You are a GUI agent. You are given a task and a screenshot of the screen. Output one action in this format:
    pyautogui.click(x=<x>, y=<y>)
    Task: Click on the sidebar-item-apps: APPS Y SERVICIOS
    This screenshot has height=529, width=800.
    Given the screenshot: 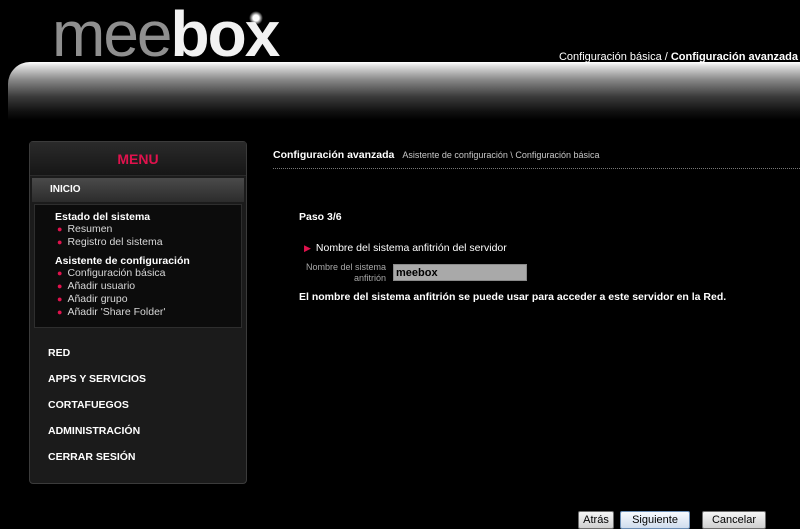 What is the action you would take?
    pyautogui.click(x=138, y=379)
    